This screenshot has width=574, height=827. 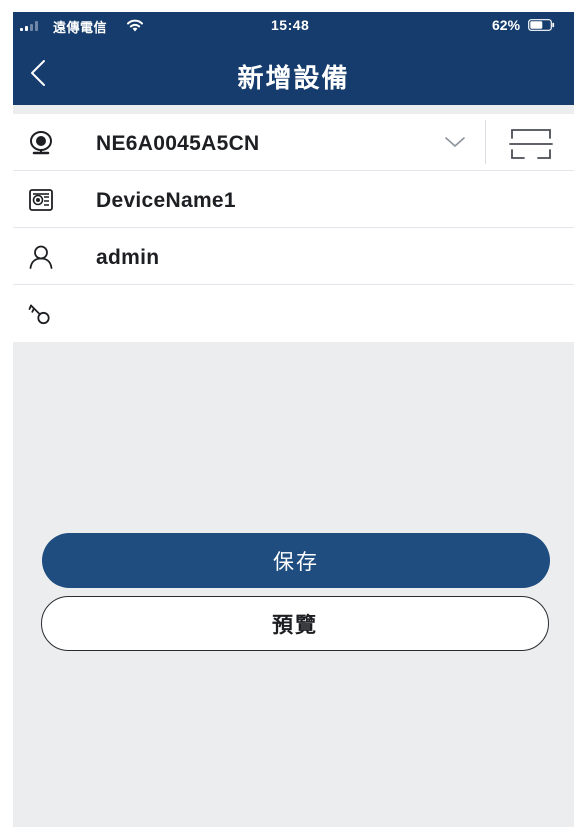 I want to click on header: 遠傳電信 15:48 62% 新增設備, so click(x=293, y=58).